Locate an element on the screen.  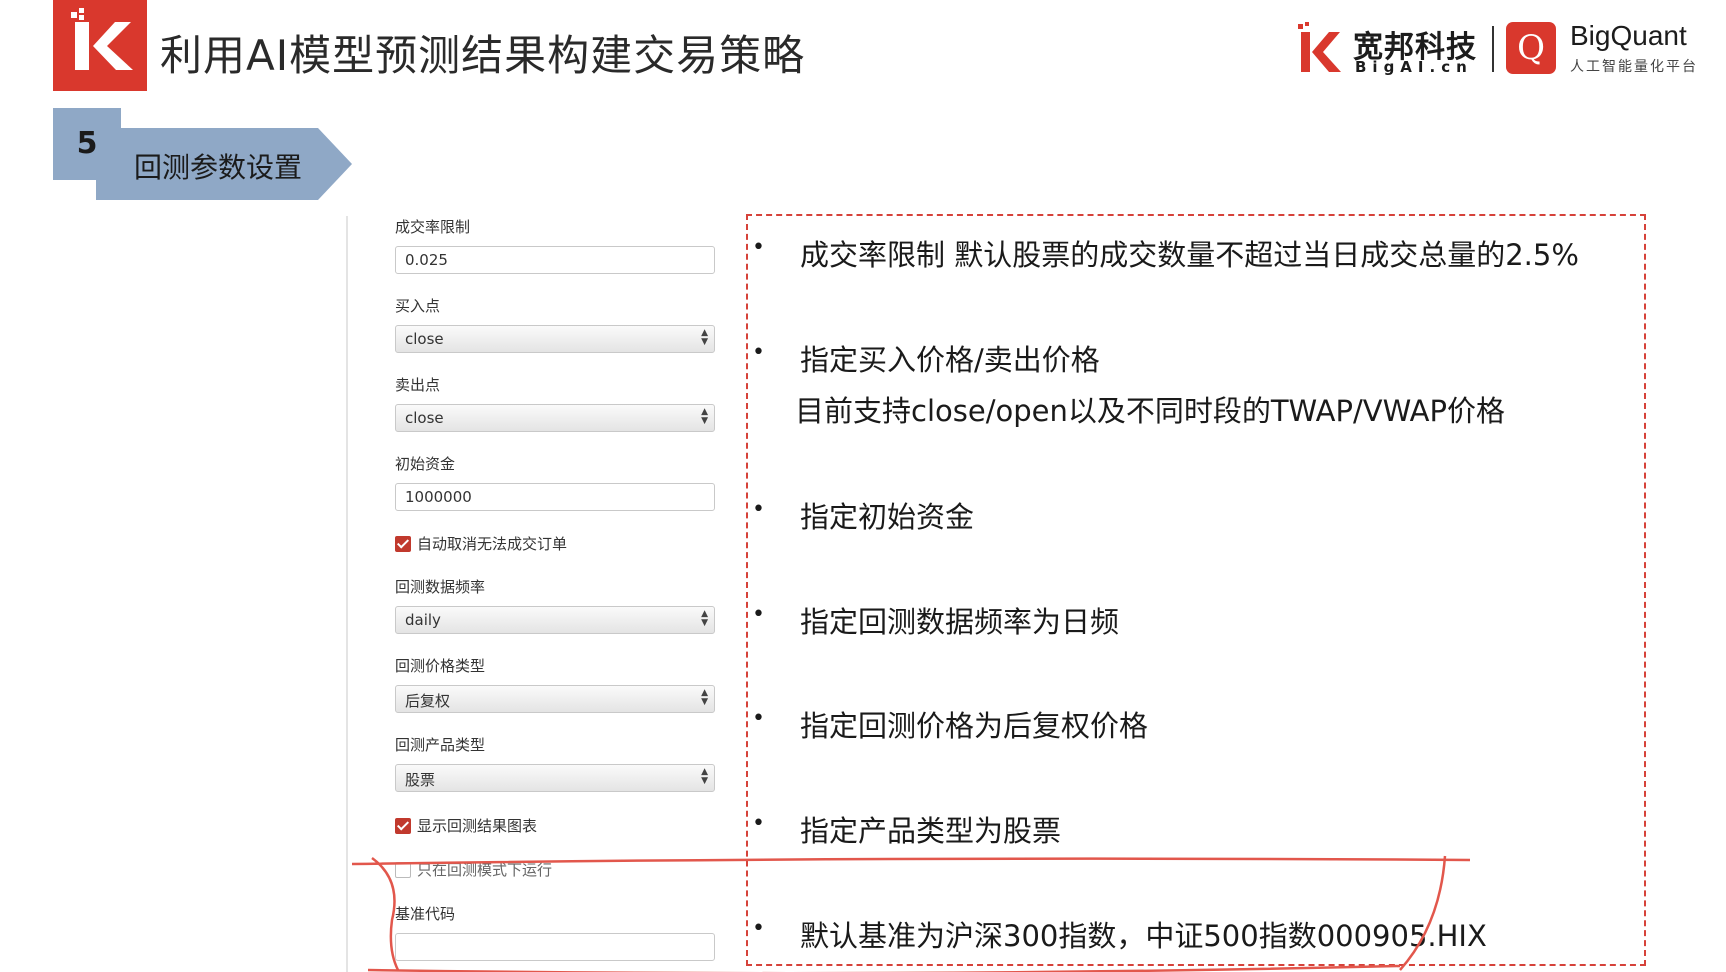
panel-divider is located at coordinates (347, 594).